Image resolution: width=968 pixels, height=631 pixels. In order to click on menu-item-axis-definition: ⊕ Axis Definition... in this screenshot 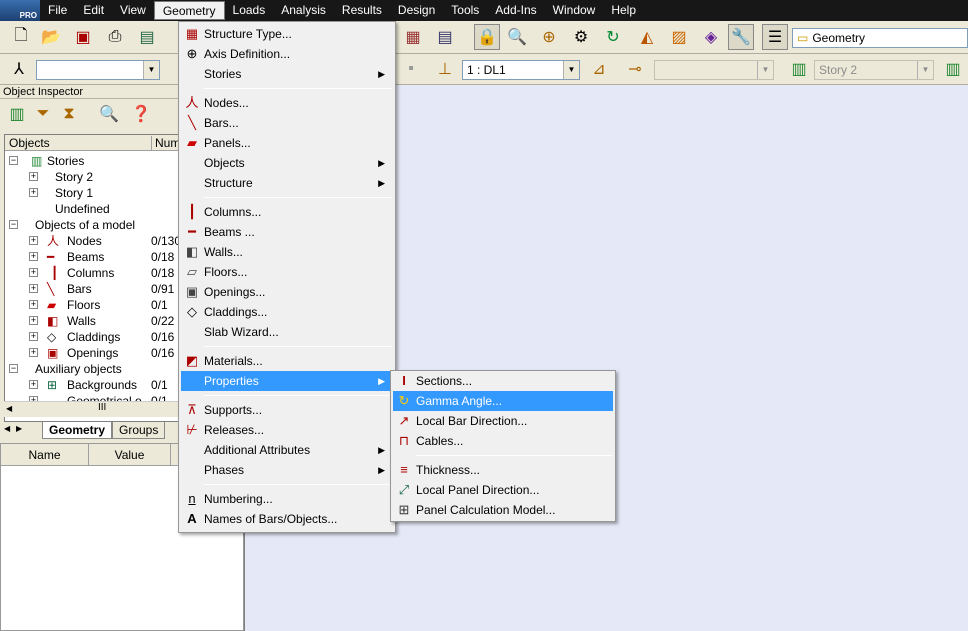, I will do `click(287, 54)`.